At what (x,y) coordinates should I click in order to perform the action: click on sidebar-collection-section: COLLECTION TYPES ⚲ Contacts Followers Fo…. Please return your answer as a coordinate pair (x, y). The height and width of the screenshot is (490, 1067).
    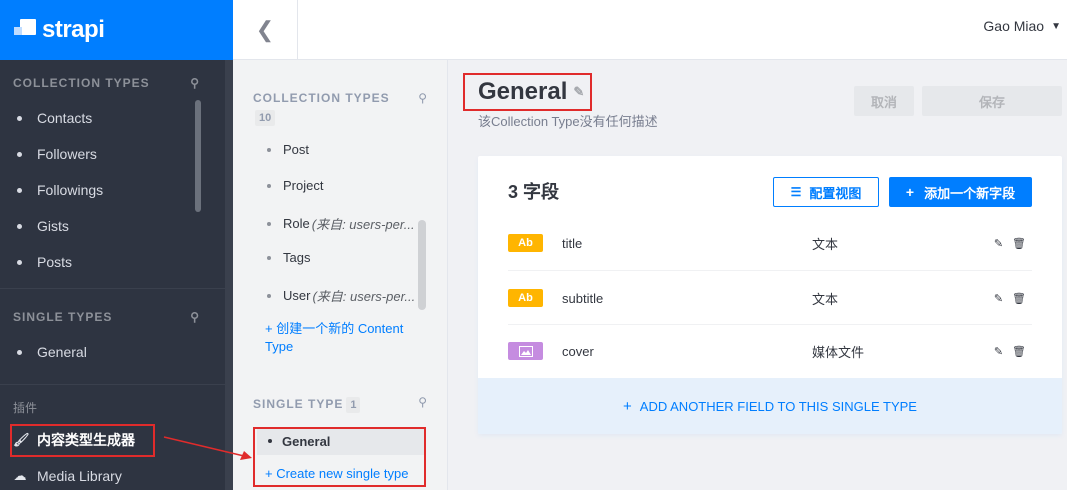
    Looking at the image, I should click on (112, 177).